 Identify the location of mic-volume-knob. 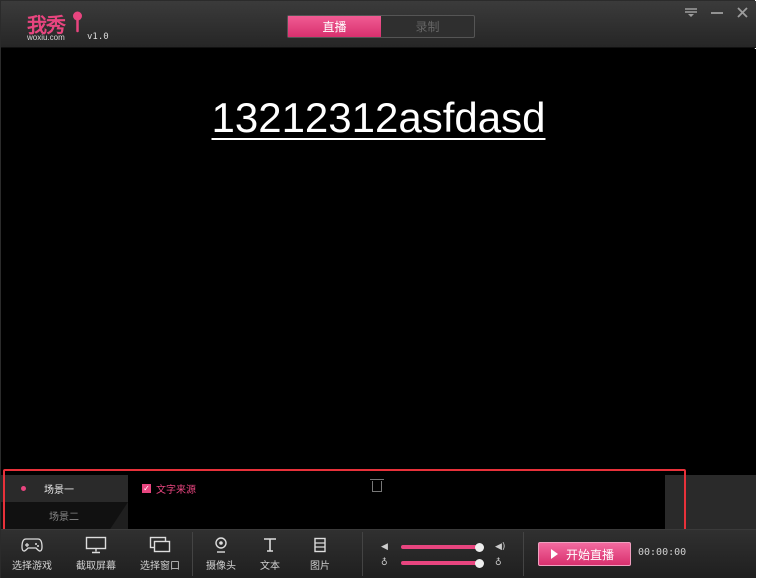
(479, 563).